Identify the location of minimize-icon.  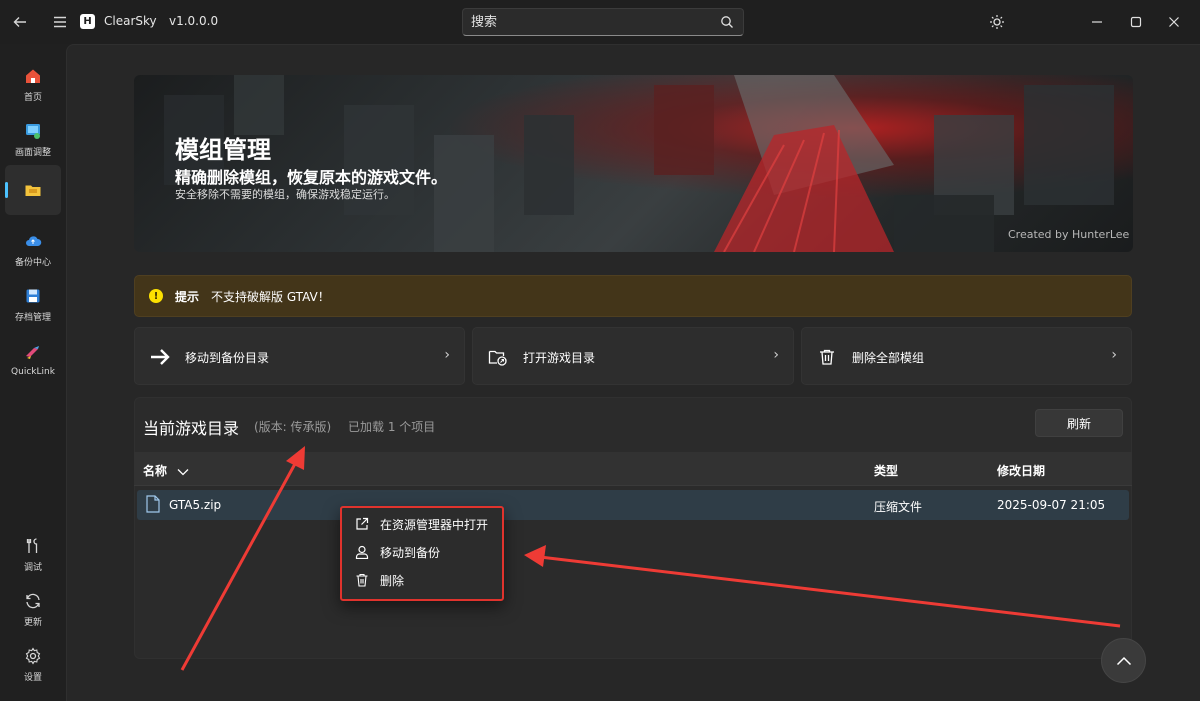
(1097, 22).